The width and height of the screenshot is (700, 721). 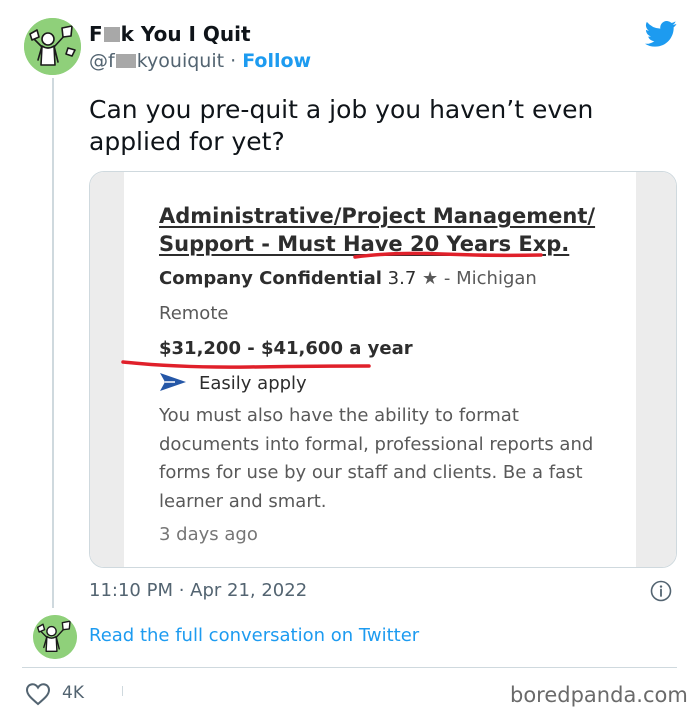 I want to click on like-count: 4K, so click(x=73, y=693).